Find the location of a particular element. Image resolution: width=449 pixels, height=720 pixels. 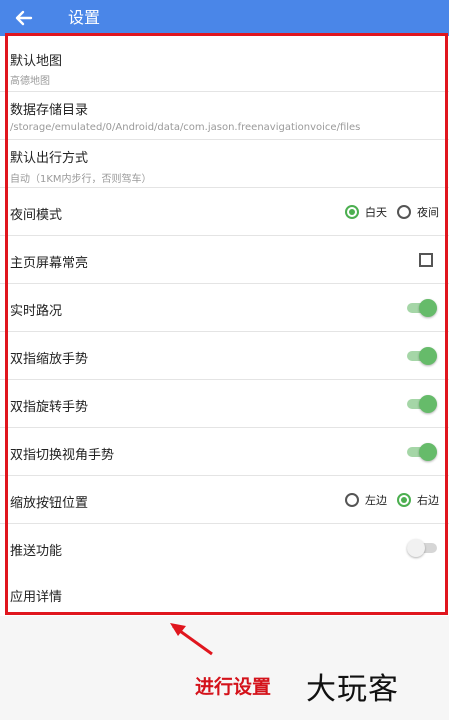

annotation-arrow is located at coordinates (191, 639).